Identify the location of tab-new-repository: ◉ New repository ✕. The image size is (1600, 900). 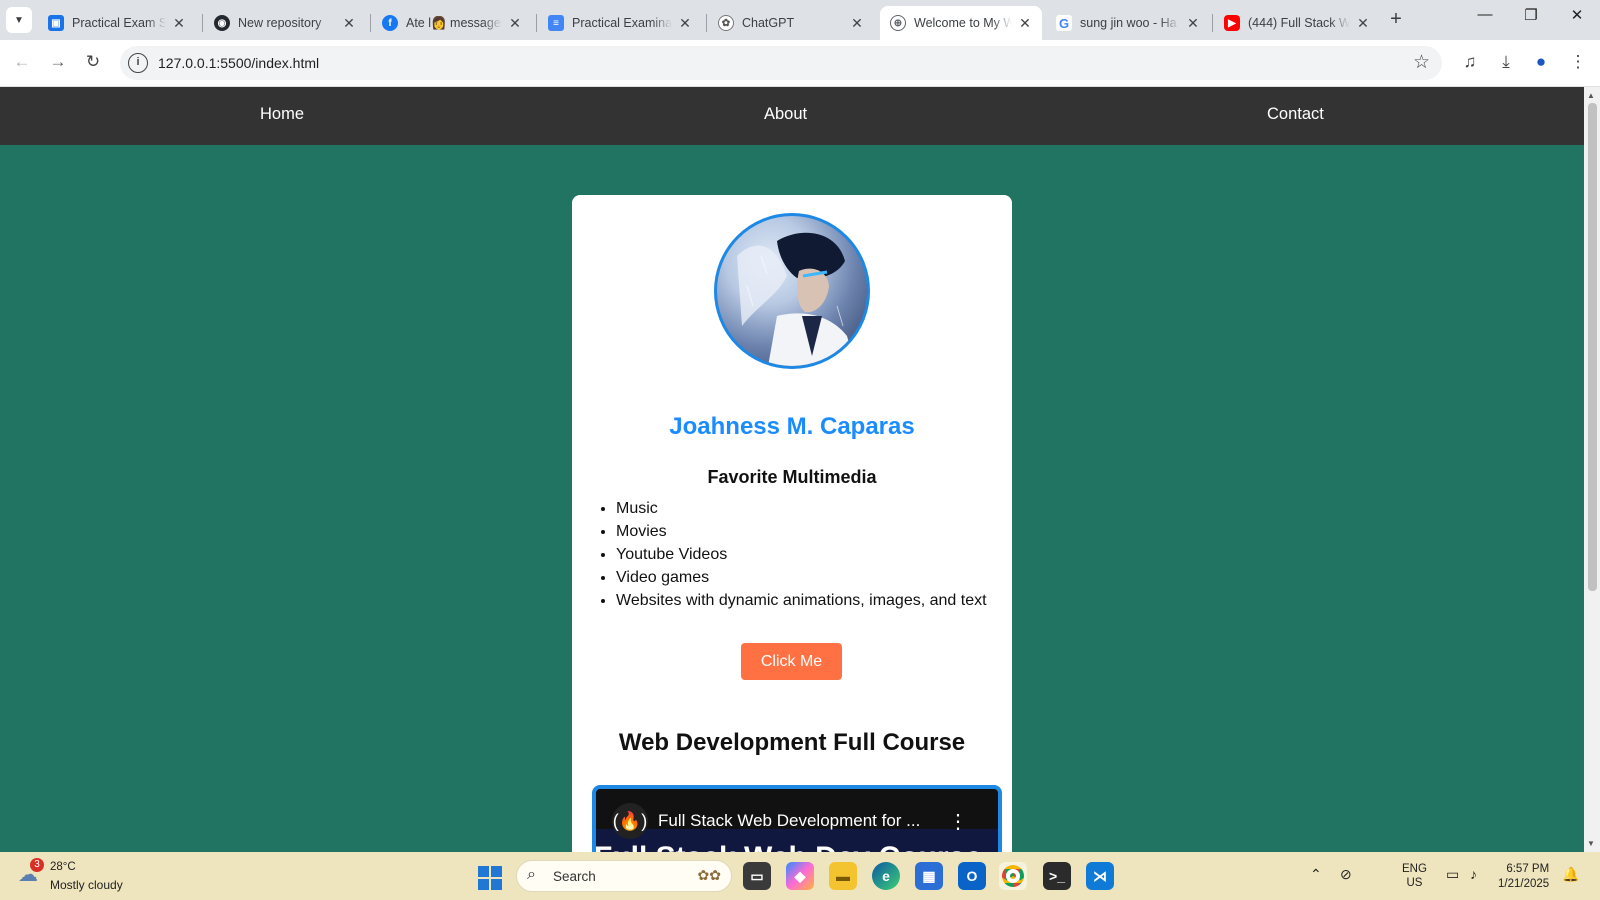
(285, 23).